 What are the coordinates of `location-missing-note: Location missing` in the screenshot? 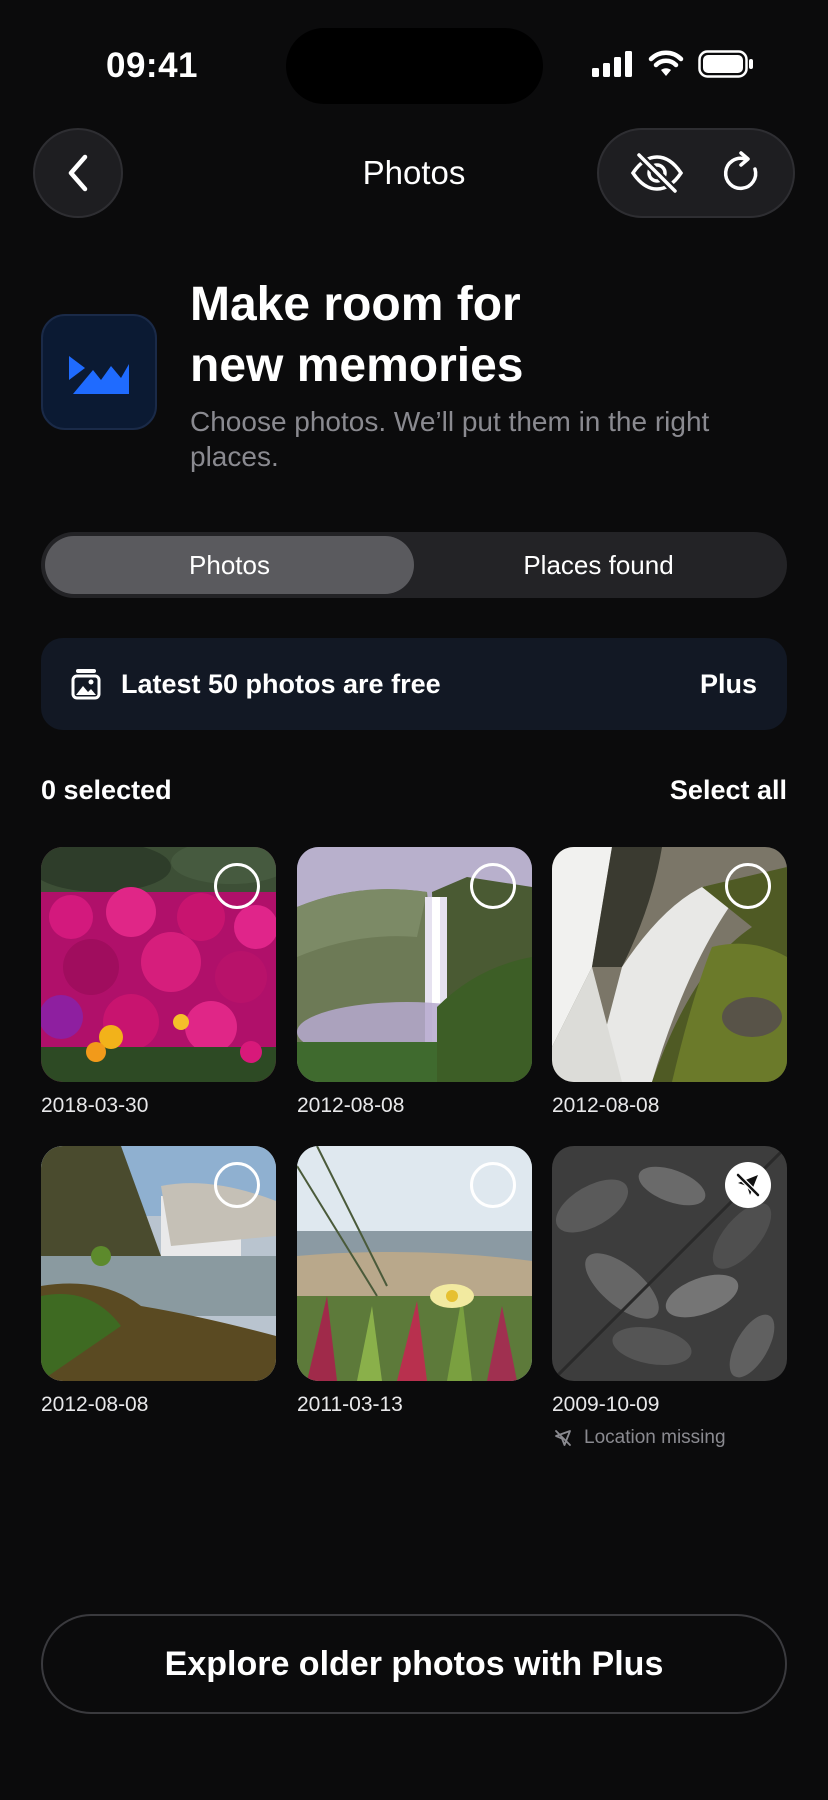 It's located at (640, 1438).